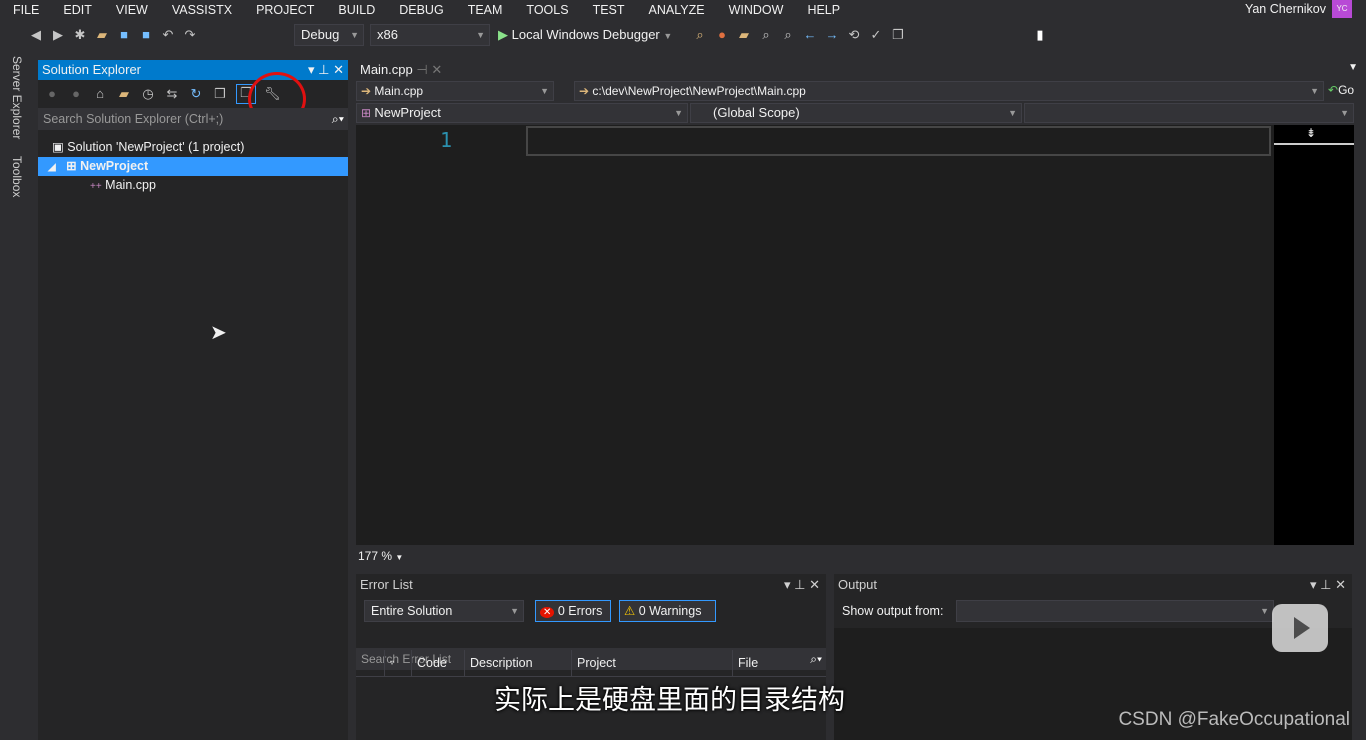  I want to click on menu-analyze: ANALYZE, so click(676, 10).